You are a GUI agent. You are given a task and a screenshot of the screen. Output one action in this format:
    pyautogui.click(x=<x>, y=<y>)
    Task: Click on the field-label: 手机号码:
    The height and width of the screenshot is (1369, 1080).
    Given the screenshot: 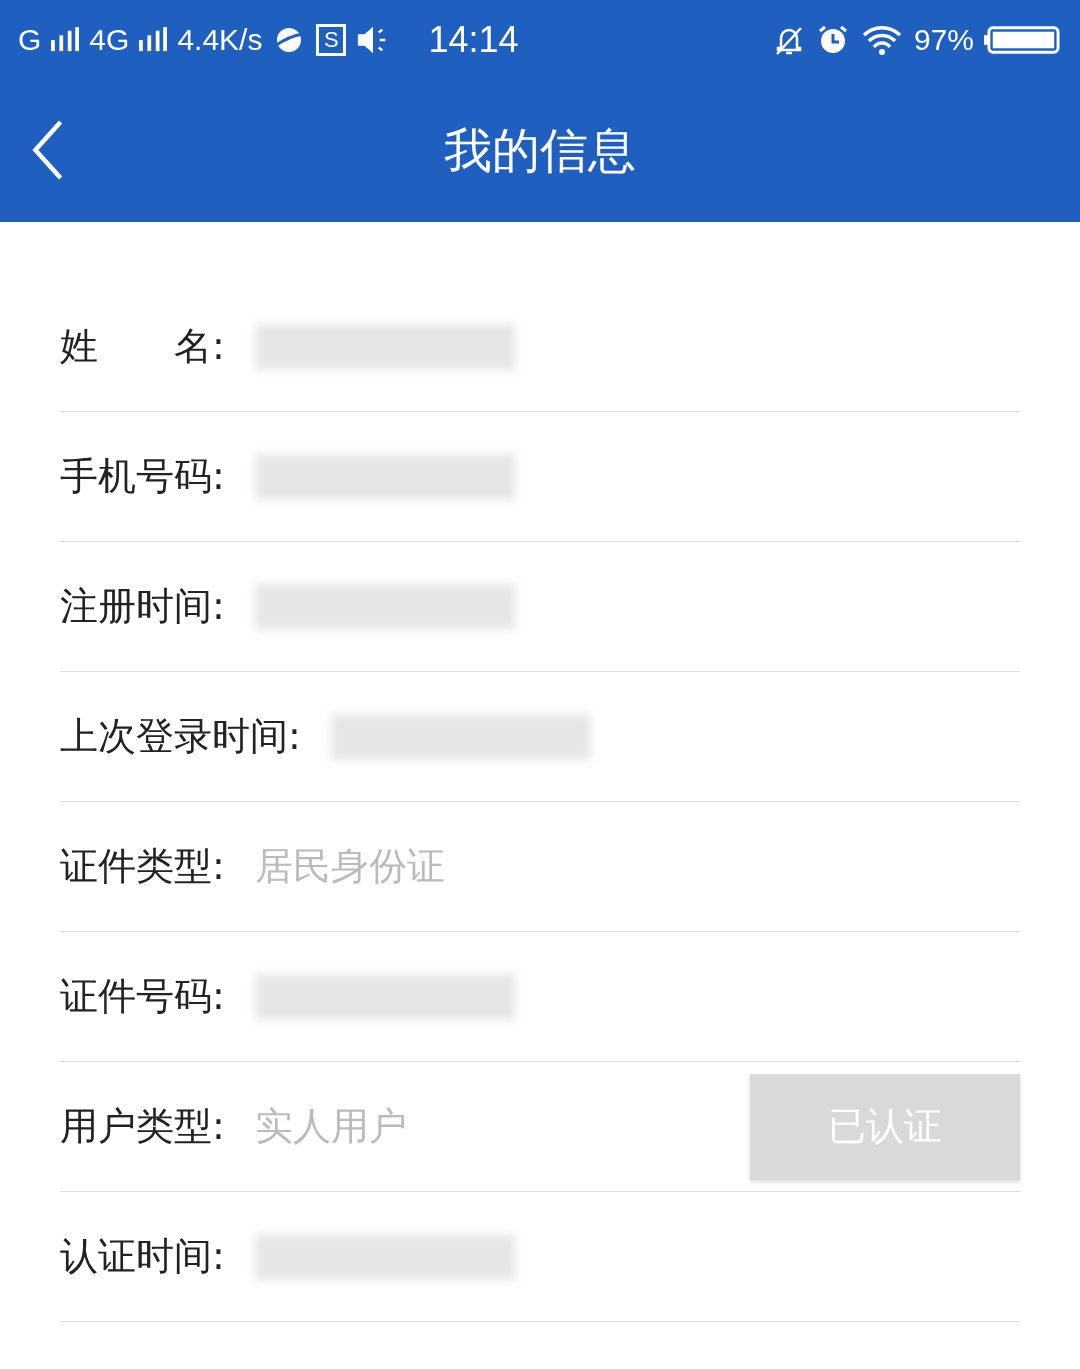 What is the action you would take?
    pyautogui.click(x=142, y=476)
    